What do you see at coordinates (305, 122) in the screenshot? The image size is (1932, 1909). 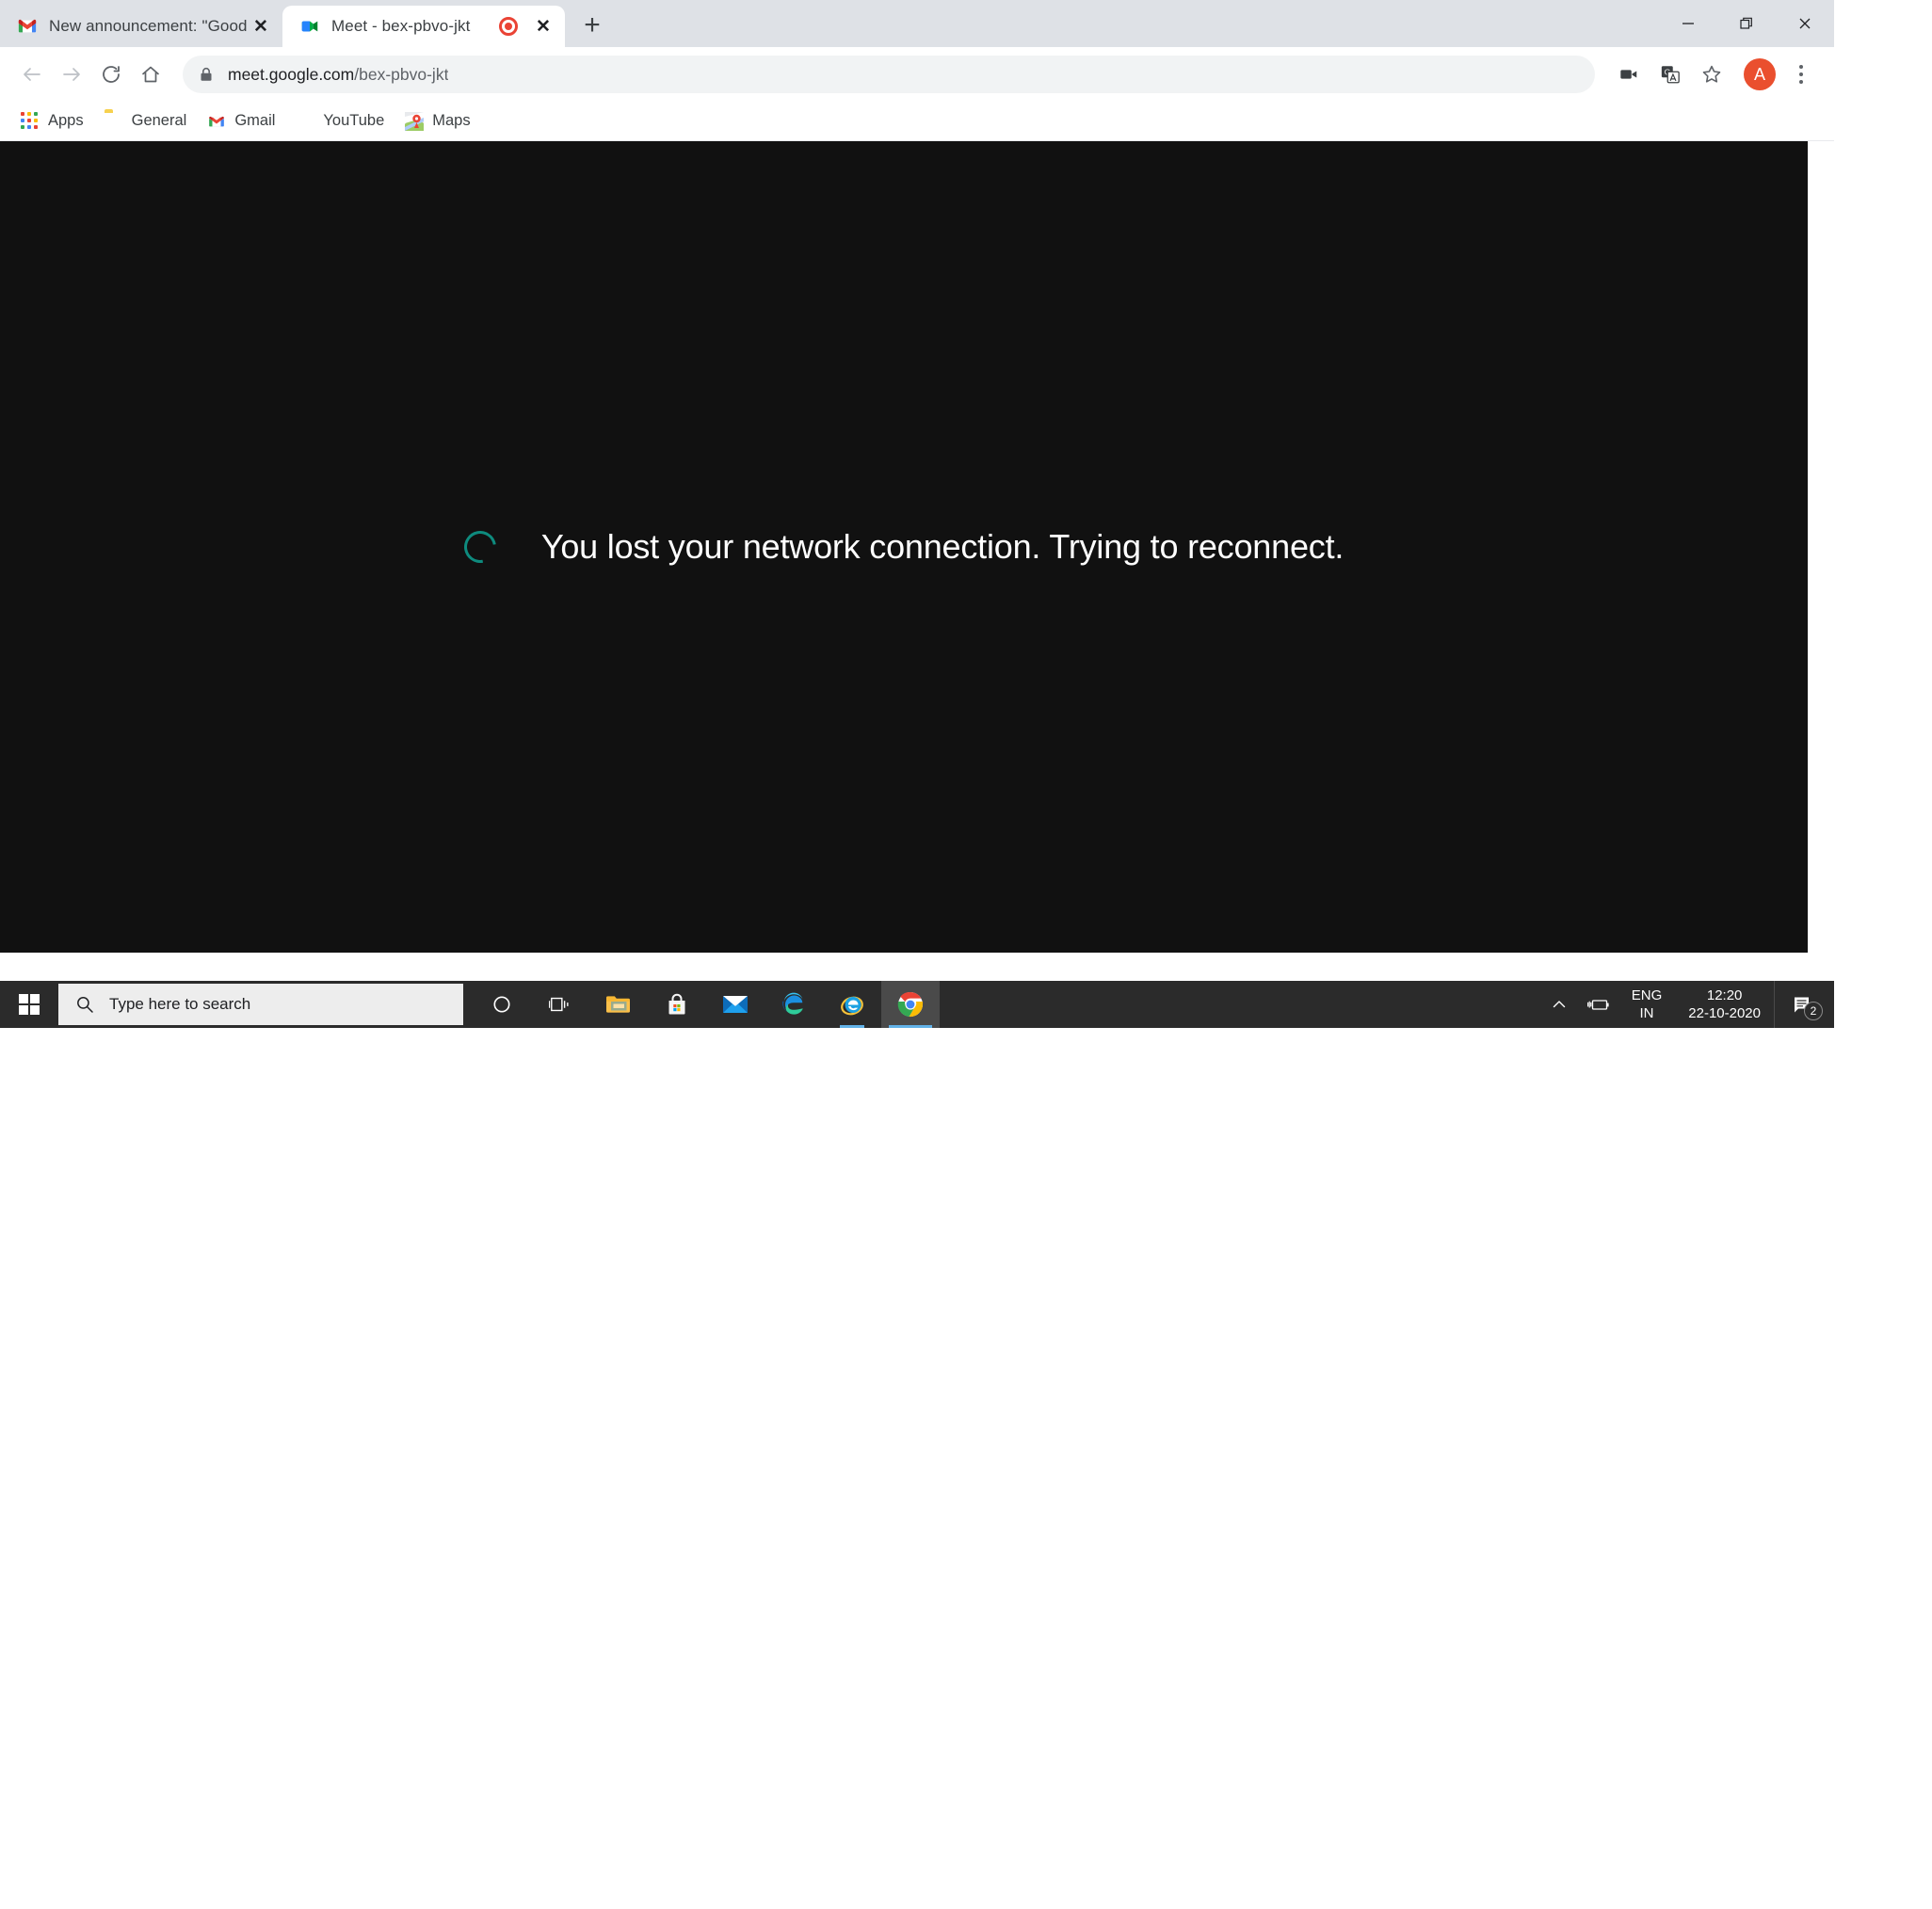 I see `youtube-icon` at bounding box center [305, 122].